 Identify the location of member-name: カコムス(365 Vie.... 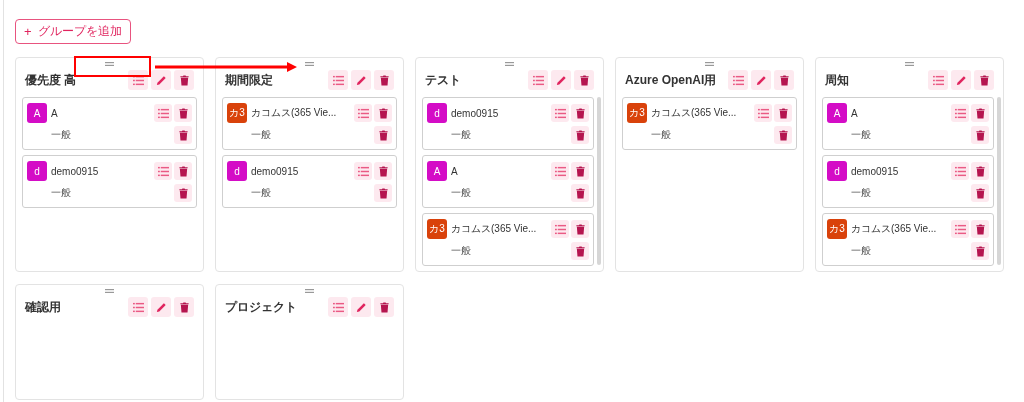
(494, 229).